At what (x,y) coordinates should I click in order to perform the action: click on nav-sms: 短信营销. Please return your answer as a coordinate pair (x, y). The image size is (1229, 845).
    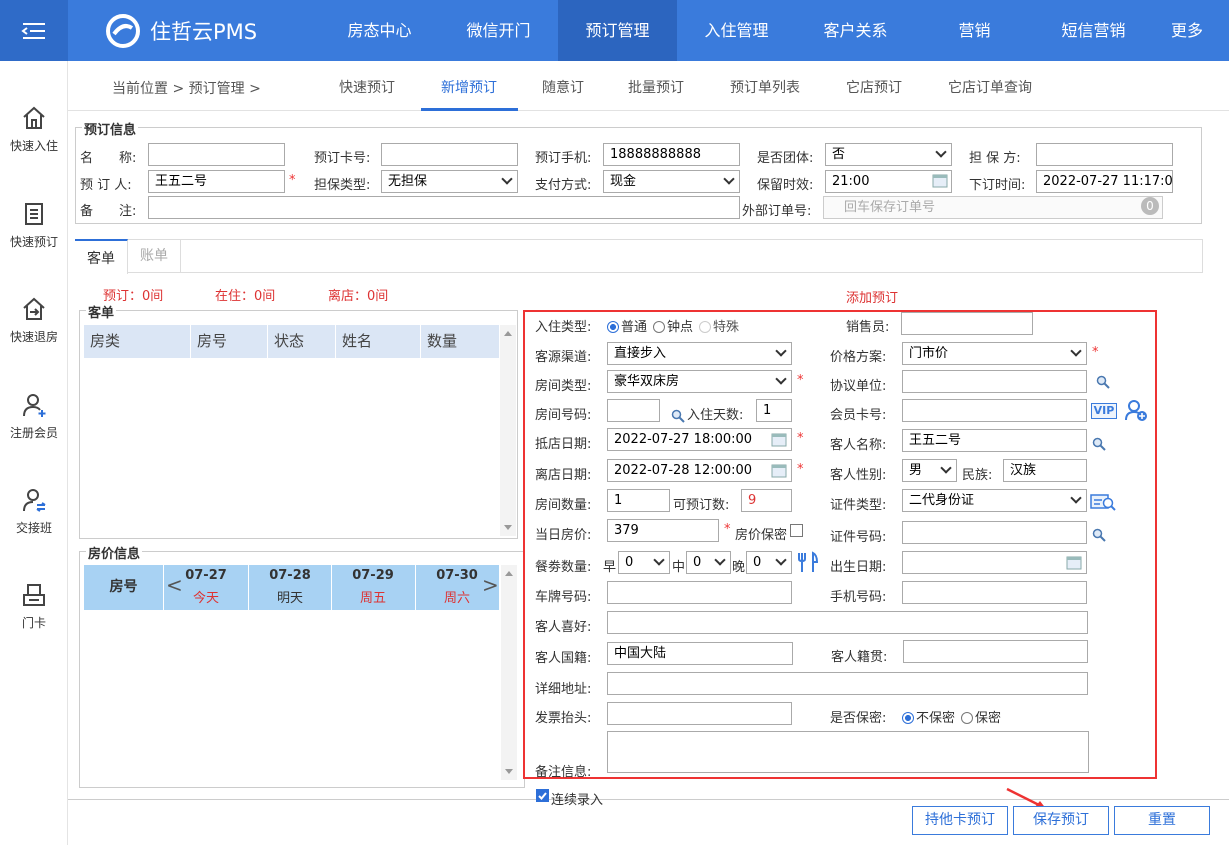
    Looking at the image, I should click on (1093, 30).